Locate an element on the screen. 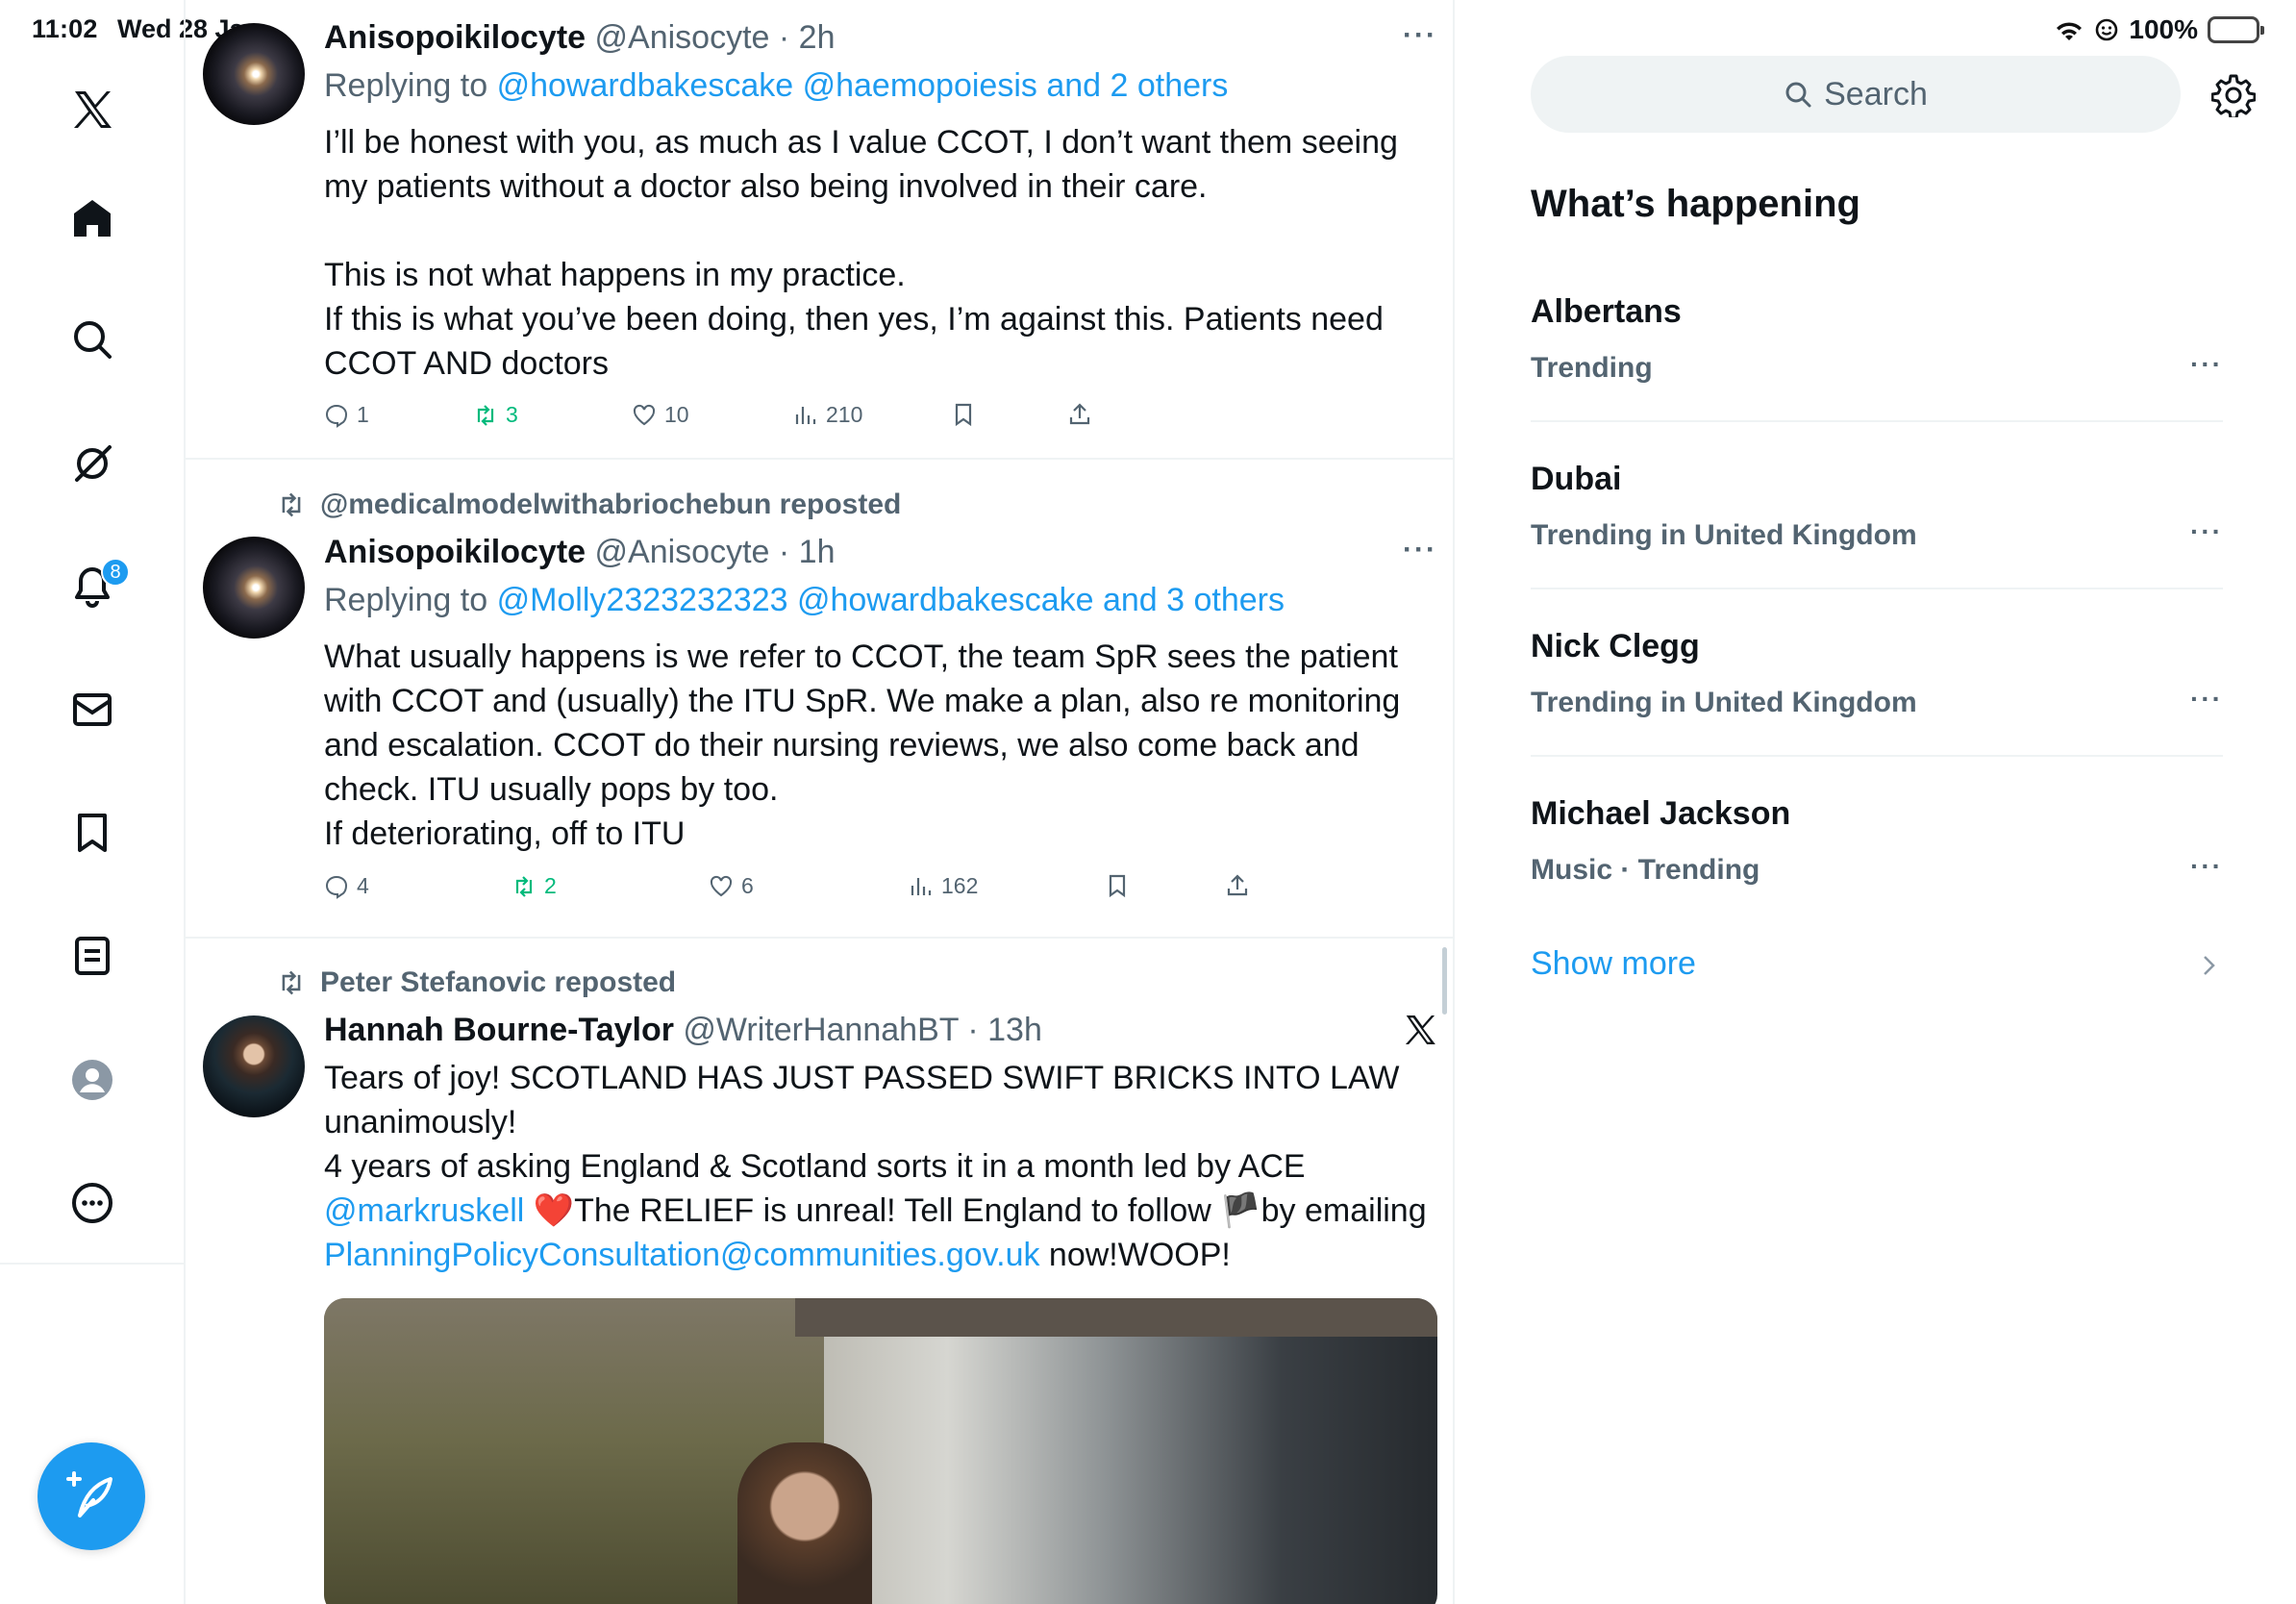  heart-icon is located at coordinates (644, 414).